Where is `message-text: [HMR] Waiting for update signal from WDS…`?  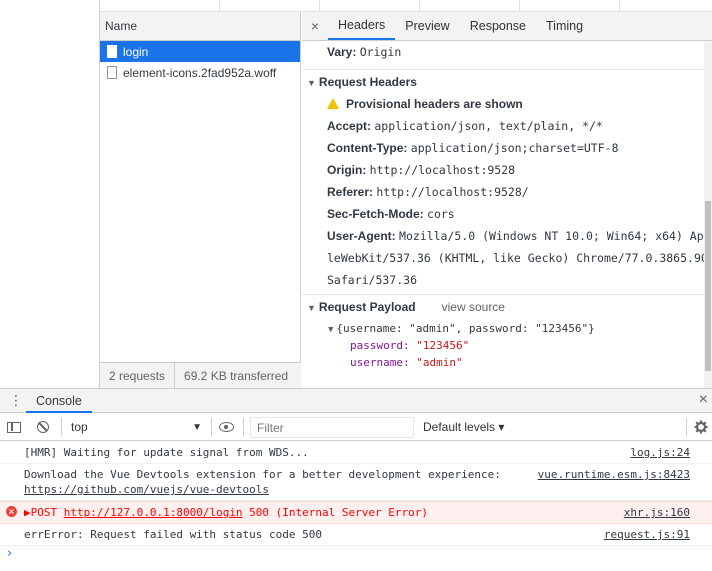
message-text: [HMR] Waiting for update signal from WDS… is located at coordinates (166, 452).